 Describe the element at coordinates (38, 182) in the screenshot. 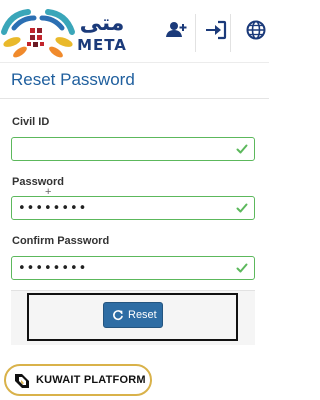

I see `password-label: Password` at that location.